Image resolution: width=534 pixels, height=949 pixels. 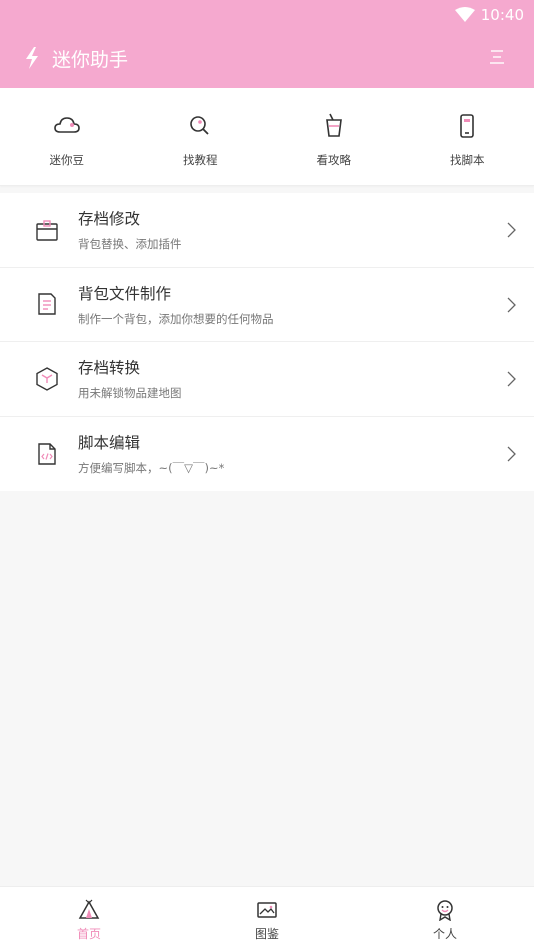 What do you see at coordinates (266, 934) in the screenshot?
I see `tab-label: 图鉴` at bounding box center [266, 934].